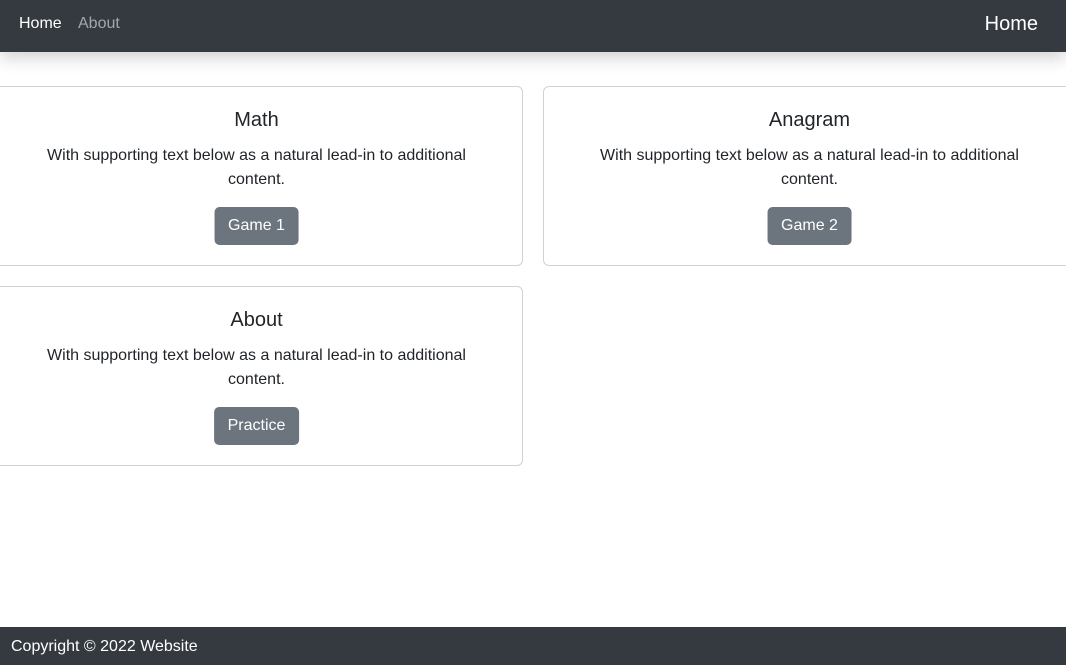  Describe the element at coordinates (533, 26) in the screenshot. I see `top-navbar: Home About Home` at that location.